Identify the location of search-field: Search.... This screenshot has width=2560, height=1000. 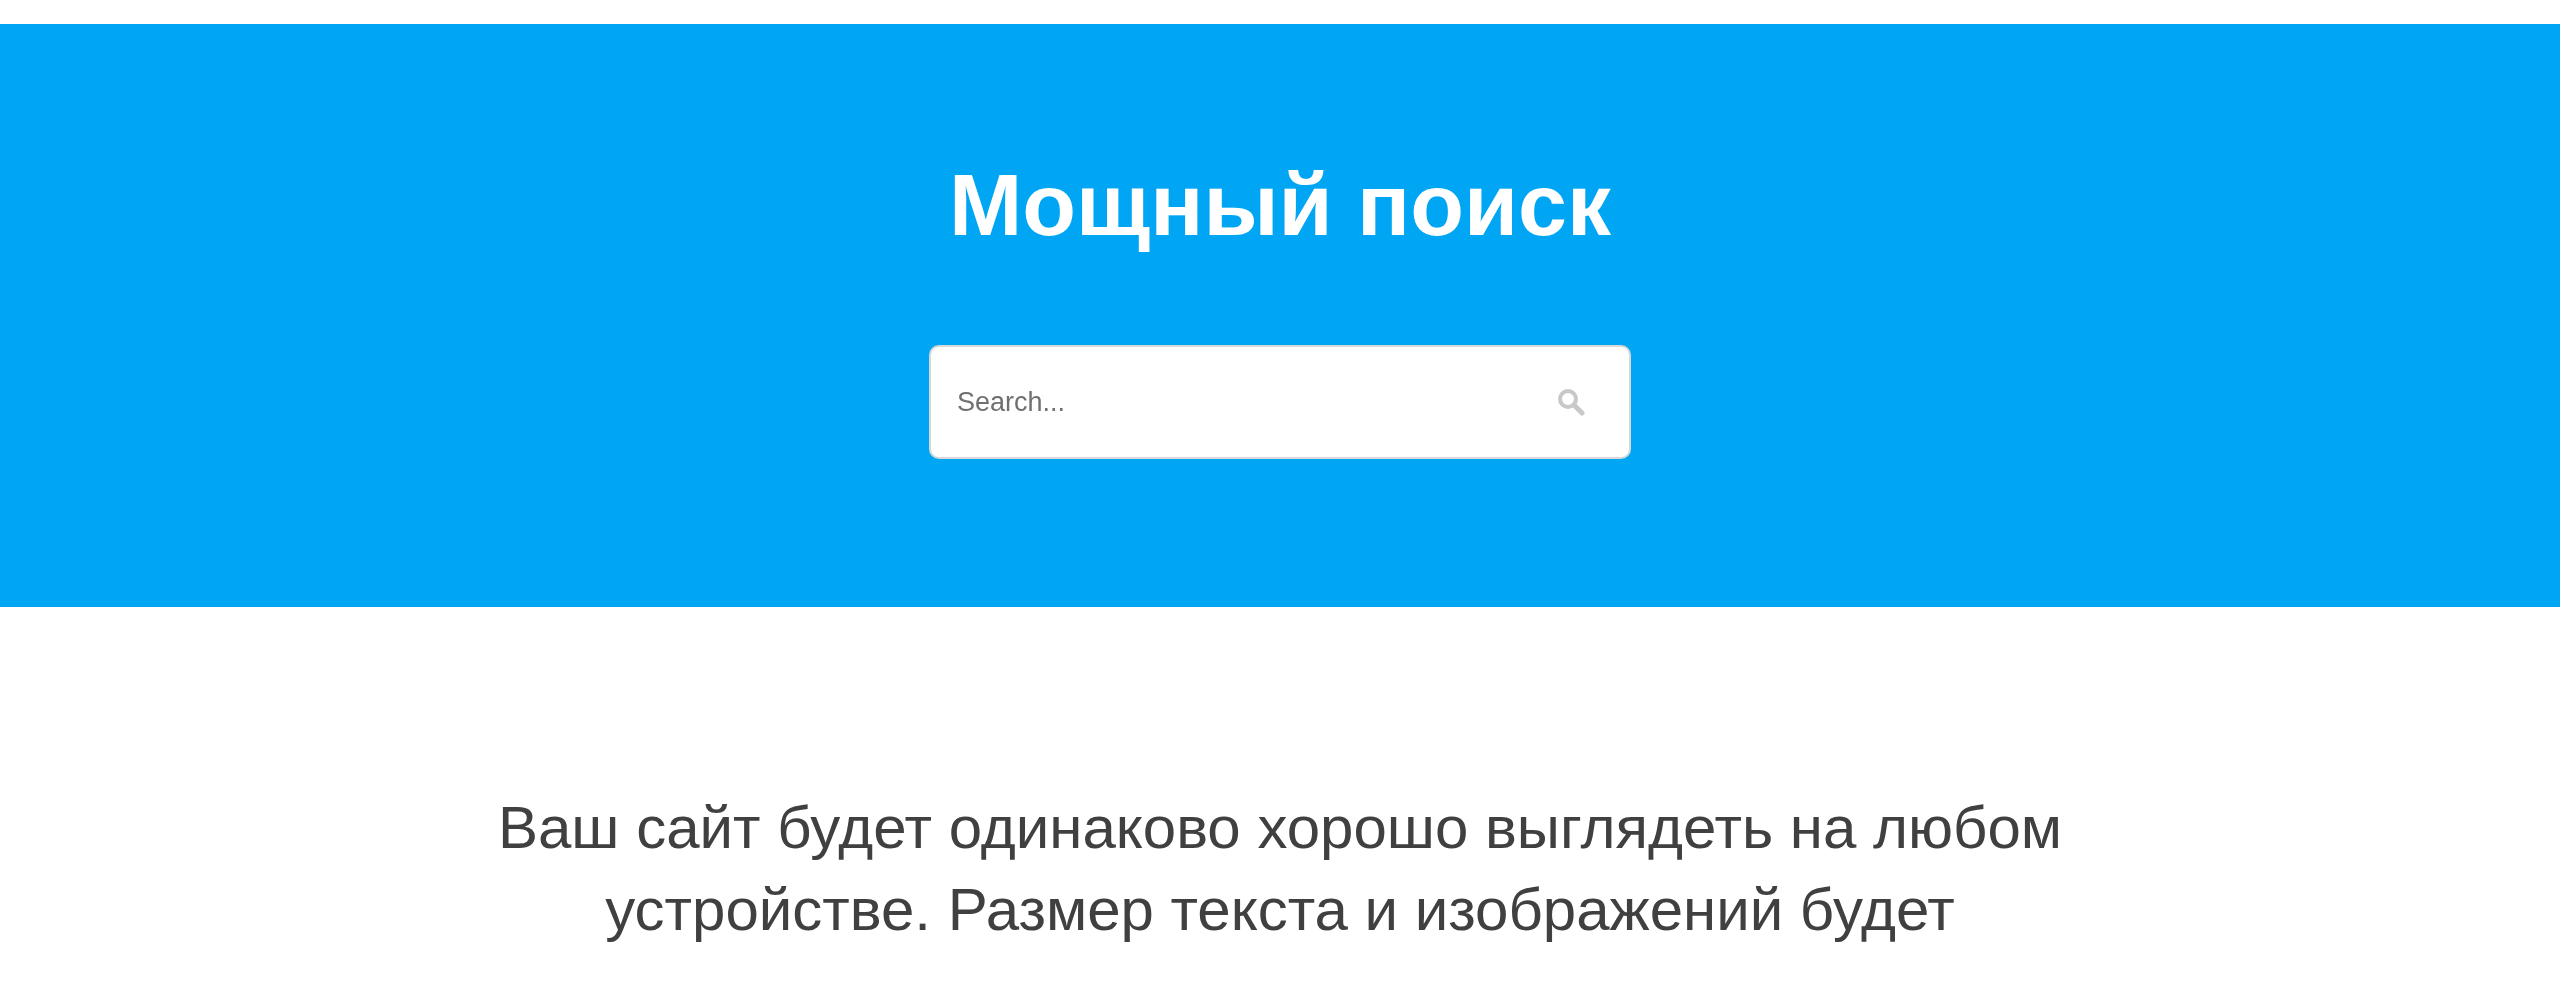
(1280, 402).